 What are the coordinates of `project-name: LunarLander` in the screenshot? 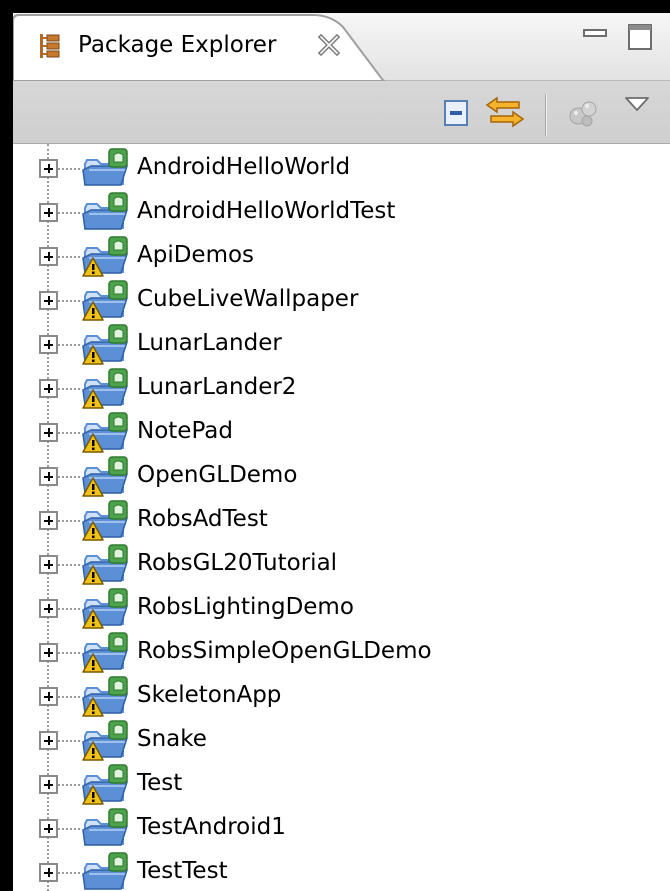 It's located at (209, 343).